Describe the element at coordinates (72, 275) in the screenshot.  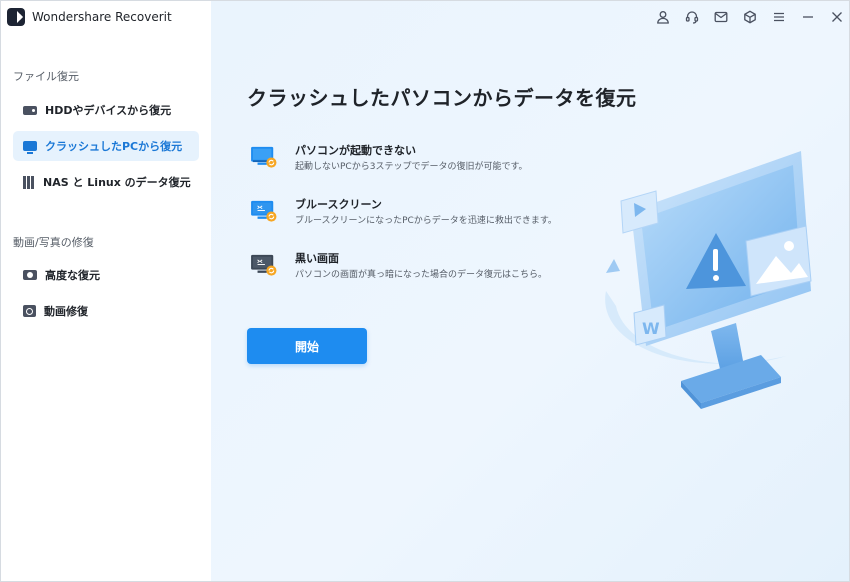
I see `sidebar-item-label: 高度な復元` at that location.